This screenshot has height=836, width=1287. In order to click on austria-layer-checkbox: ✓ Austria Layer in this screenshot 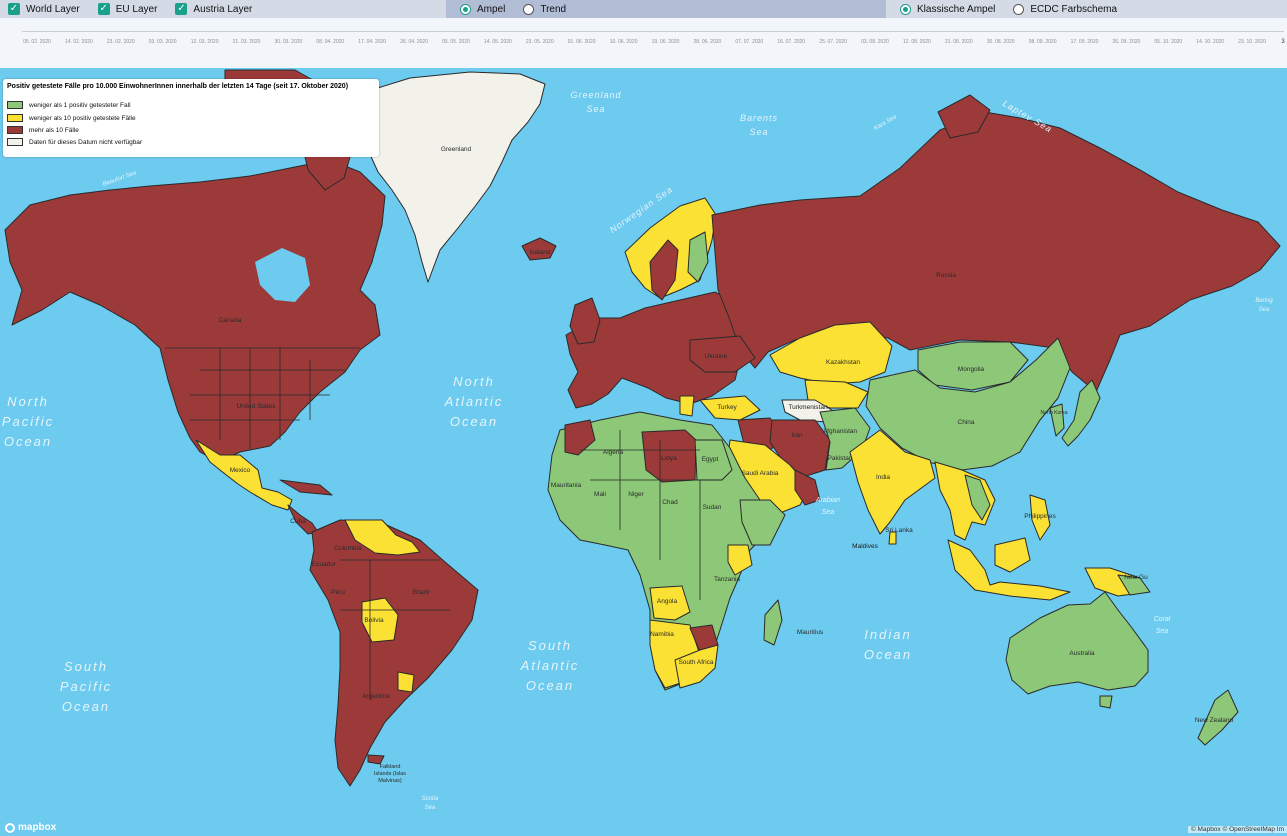, I will do `click(213, 9)`.